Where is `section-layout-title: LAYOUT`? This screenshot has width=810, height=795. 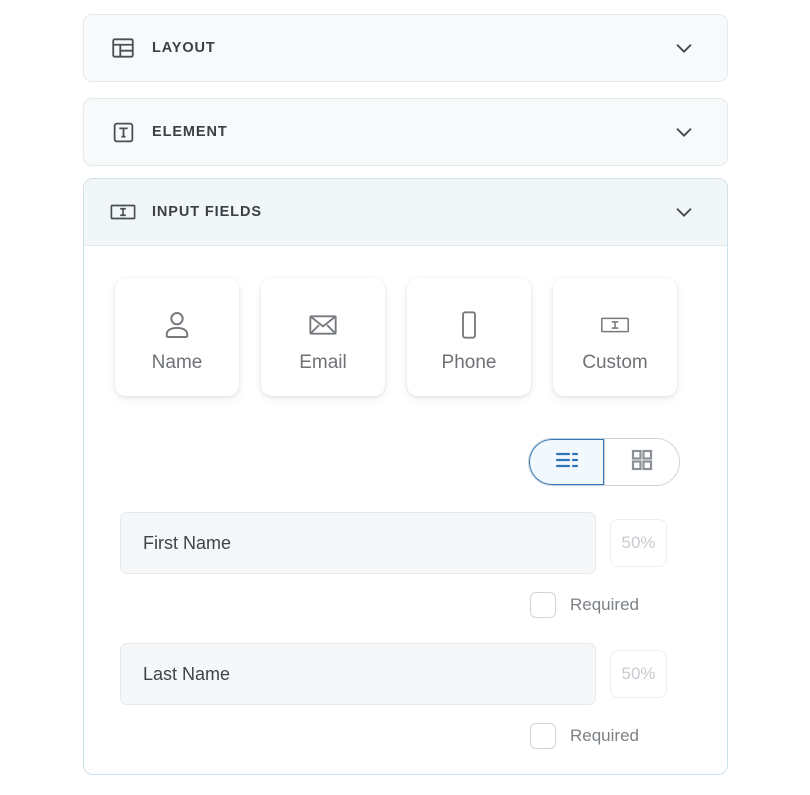 section-layout-title: LAYOUT is located at coordinates (184, 48).